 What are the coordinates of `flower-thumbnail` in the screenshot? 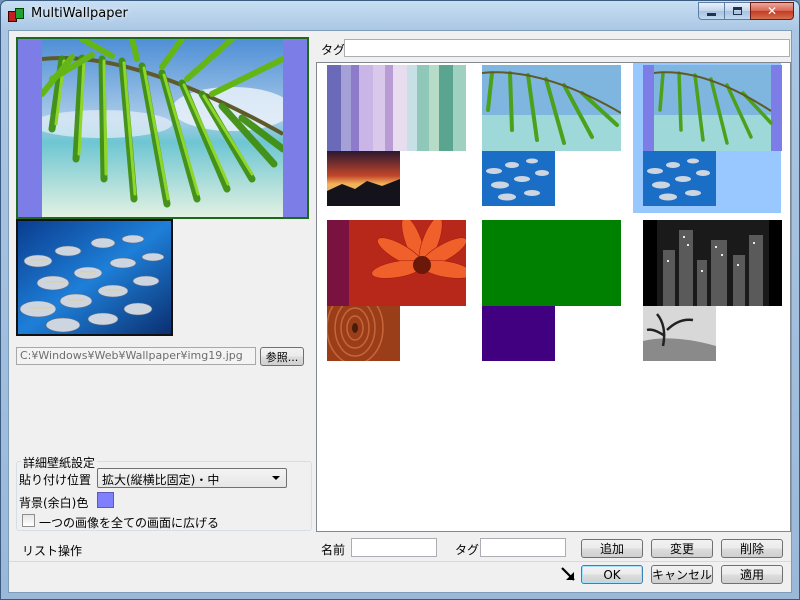 It's located at (396, 263).